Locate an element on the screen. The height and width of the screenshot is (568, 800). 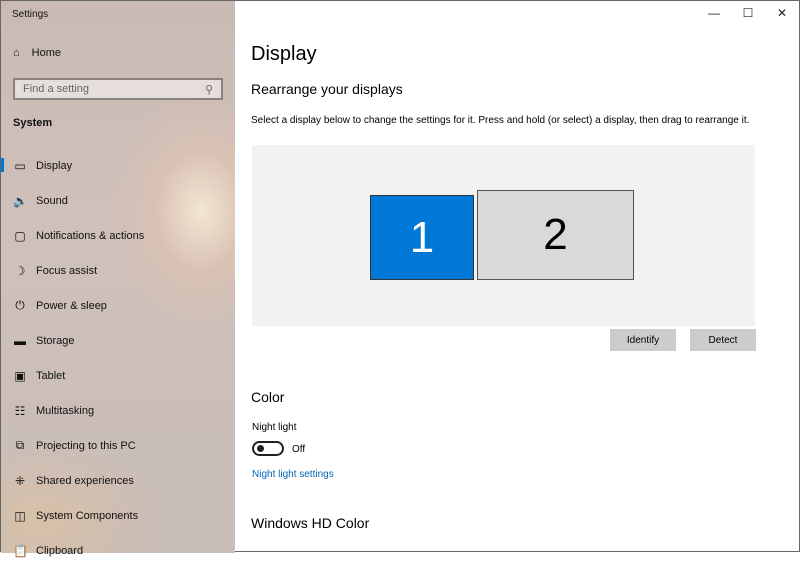
sidebar-item-label: Clipboard is located at coordinates (60, 550).